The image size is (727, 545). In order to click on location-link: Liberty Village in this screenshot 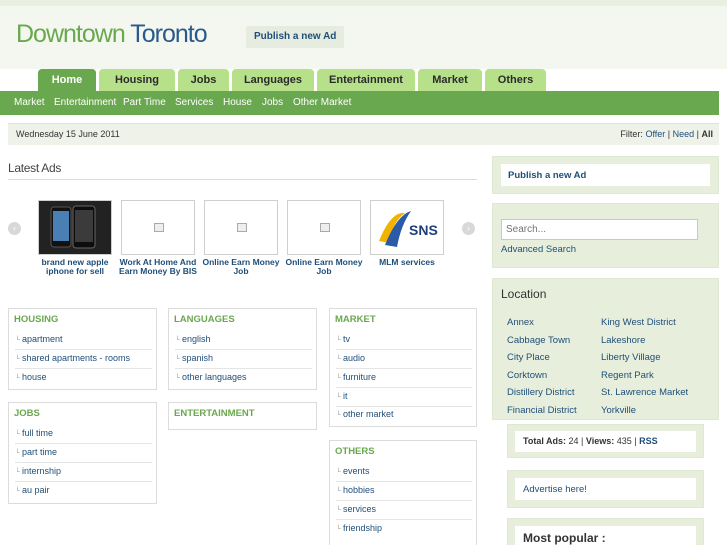, I will do `click(631, 357)`.